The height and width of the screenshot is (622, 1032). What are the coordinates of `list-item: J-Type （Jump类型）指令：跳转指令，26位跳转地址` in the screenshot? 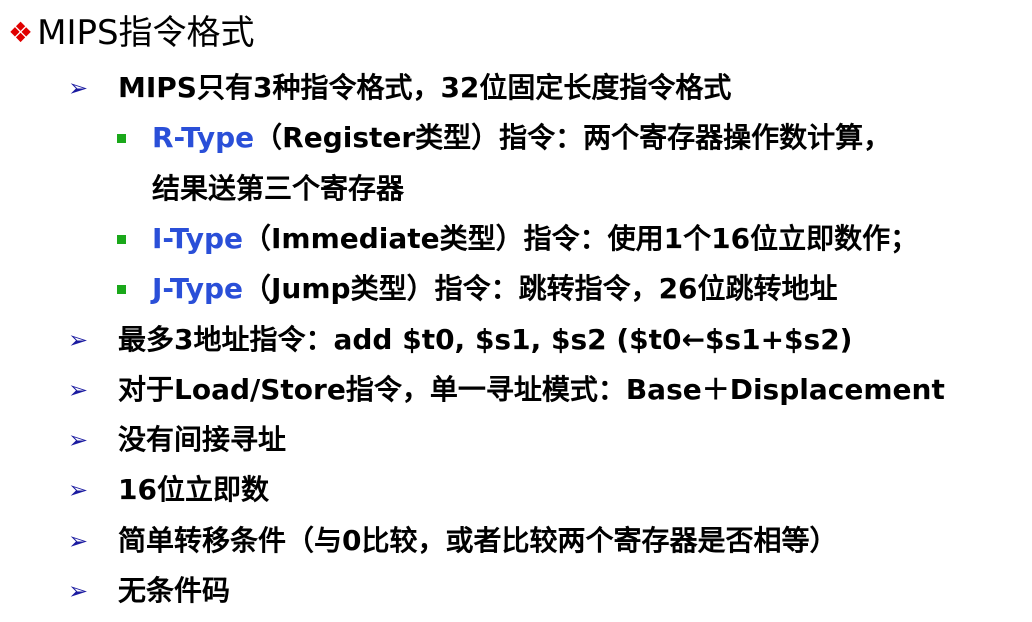 It's located at (477, 289).